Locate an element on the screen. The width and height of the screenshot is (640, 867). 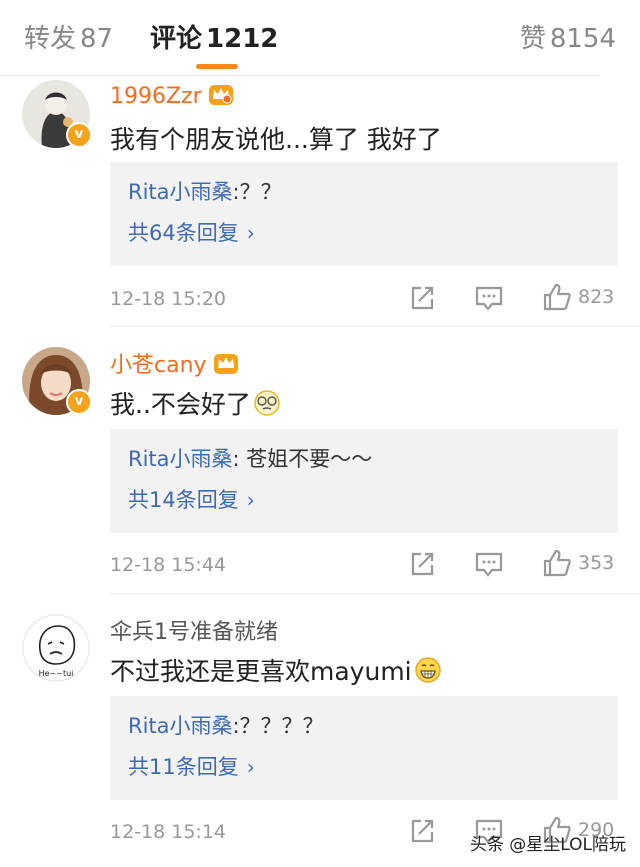
comment-text-content: 我..不会好了 is located at coordinates (180, 404).